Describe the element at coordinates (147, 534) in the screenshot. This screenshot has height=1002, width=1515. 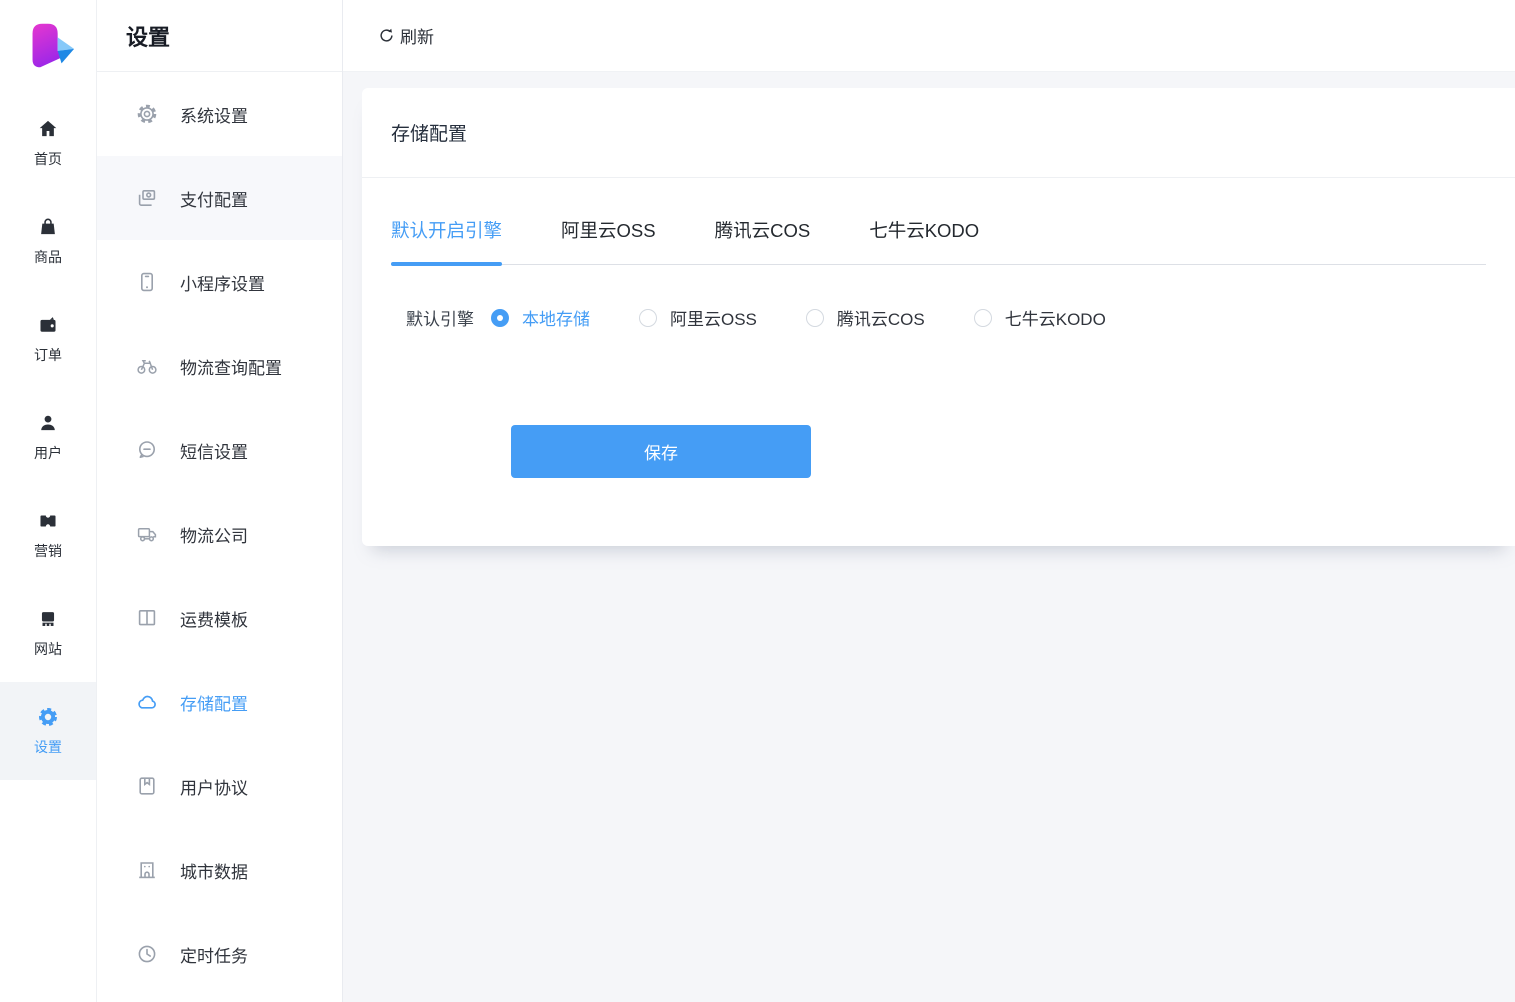
I see `logistics-truck-icon` at that location.